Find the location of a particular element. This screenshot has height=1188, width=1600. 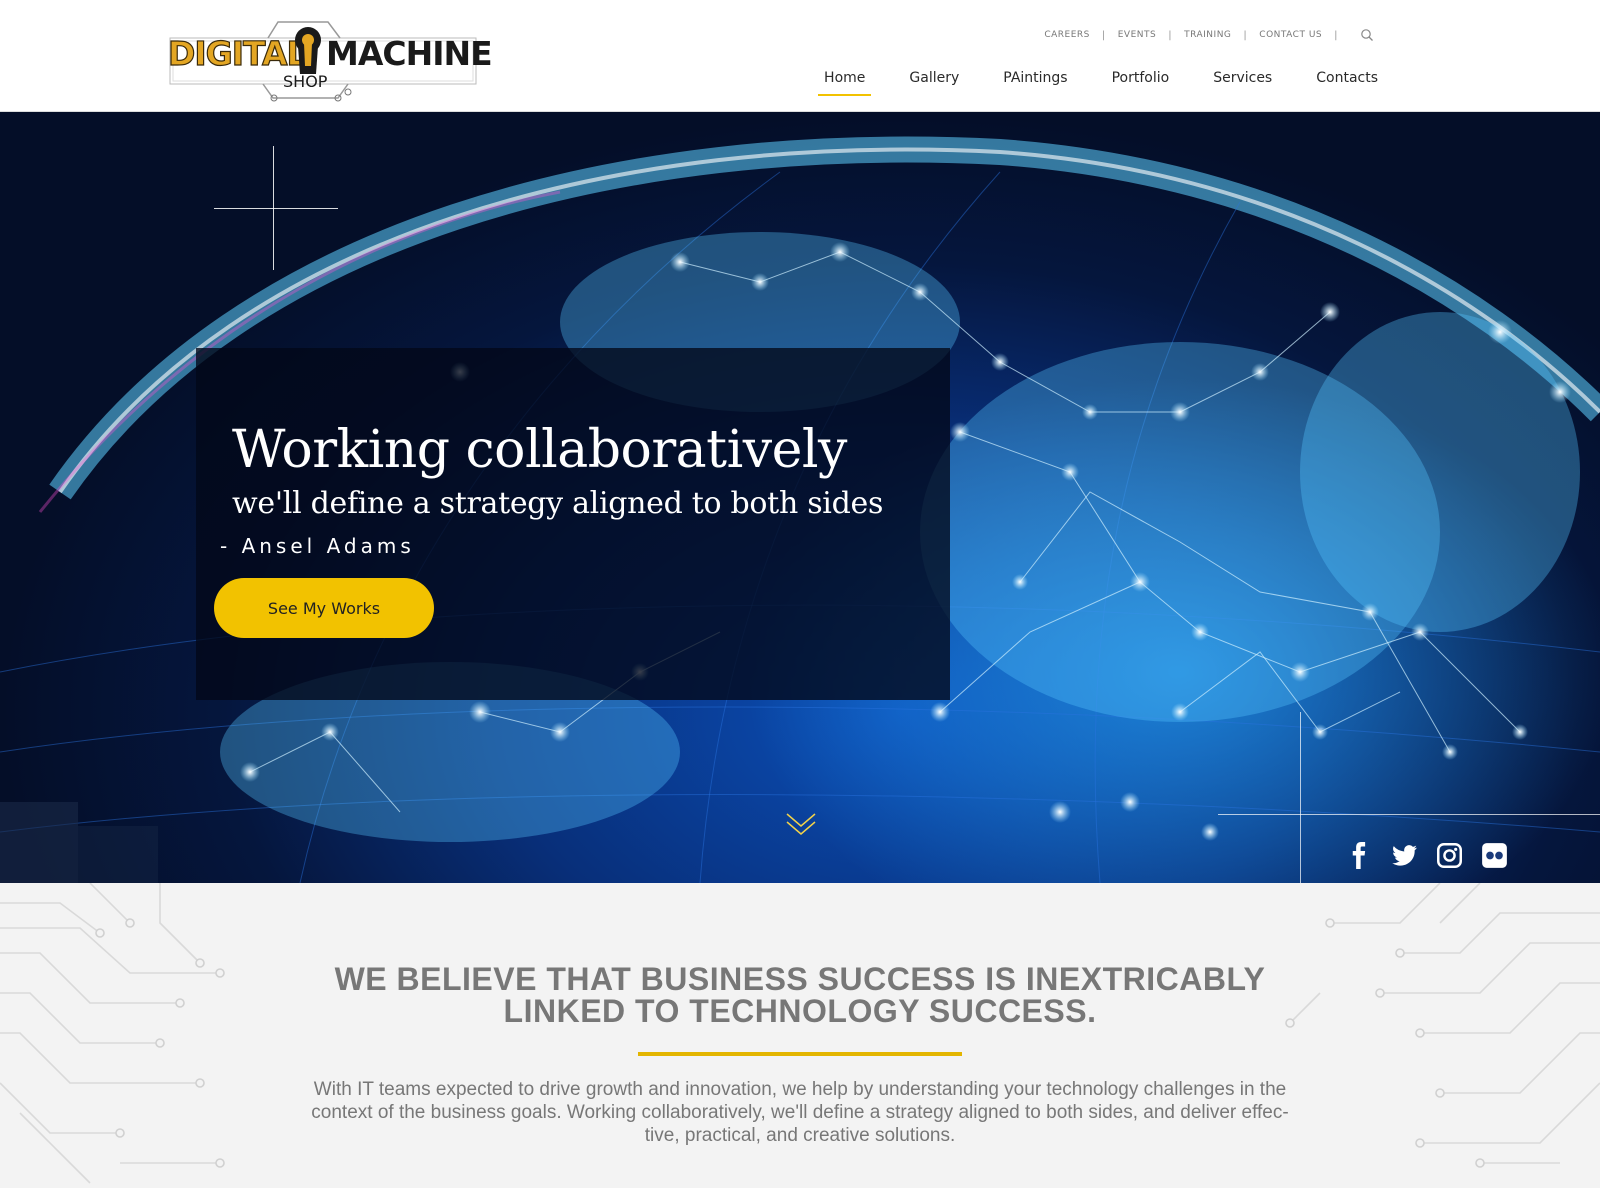

hero-quote-author: - Ansel Adams is located at coordinates (317, 546).